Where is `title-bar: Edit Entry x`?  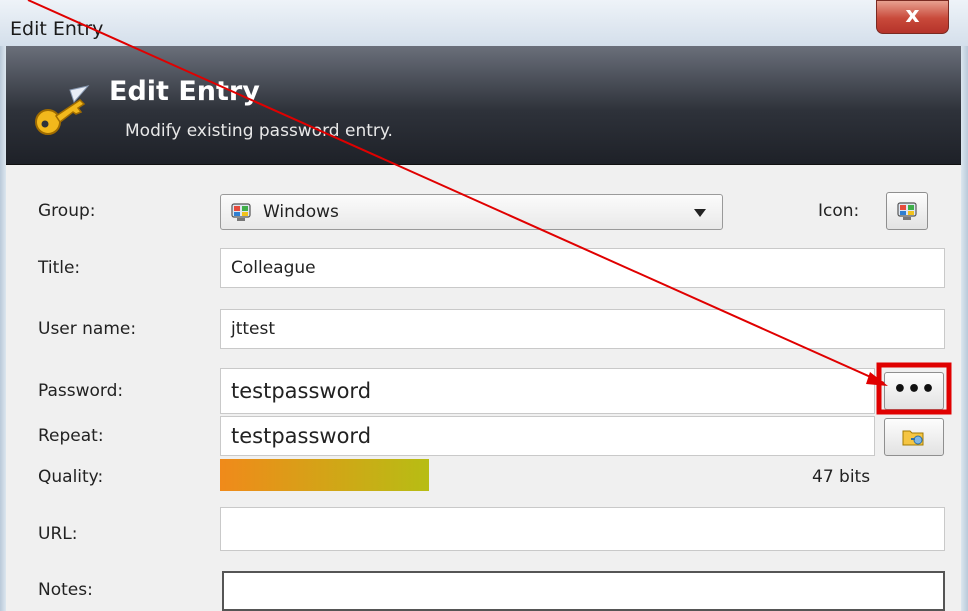 title-bar: Edit Entry x is located at coordinates (484, 23).